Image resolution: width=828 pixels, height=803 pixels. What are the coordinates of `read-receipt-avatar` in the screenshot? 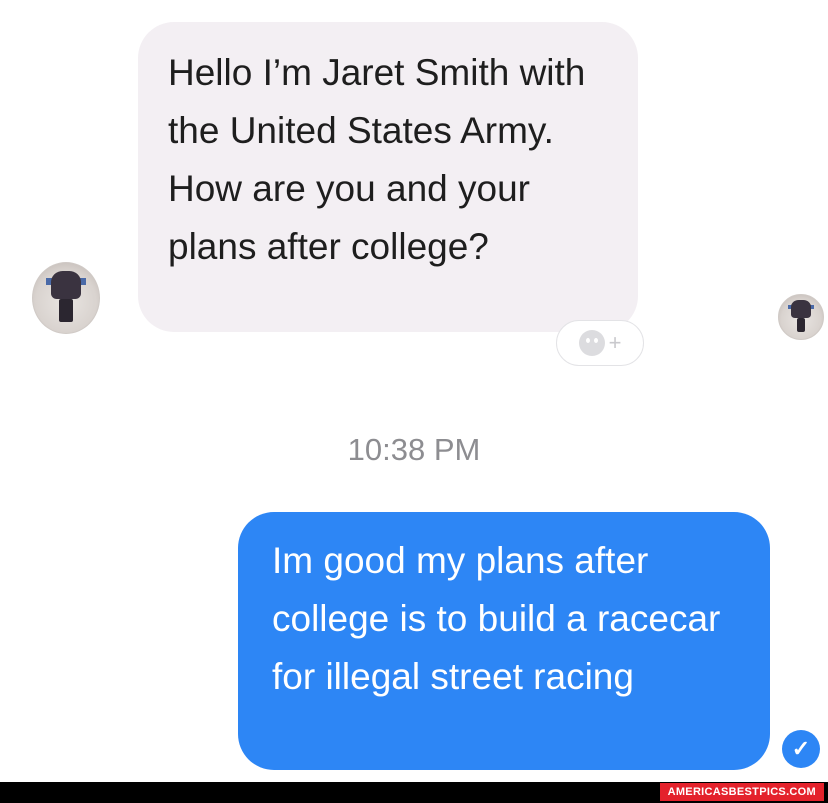 It's located at (801, 317).